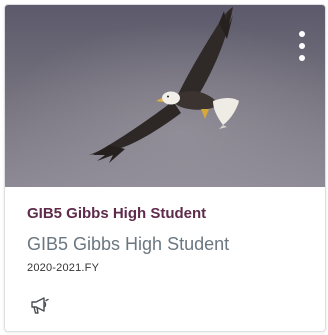 The image size is (328, 335). Describe the element at coordinates (63, 268) in the screenshot. I see `course-term: 2020-2021.FY` at that location.